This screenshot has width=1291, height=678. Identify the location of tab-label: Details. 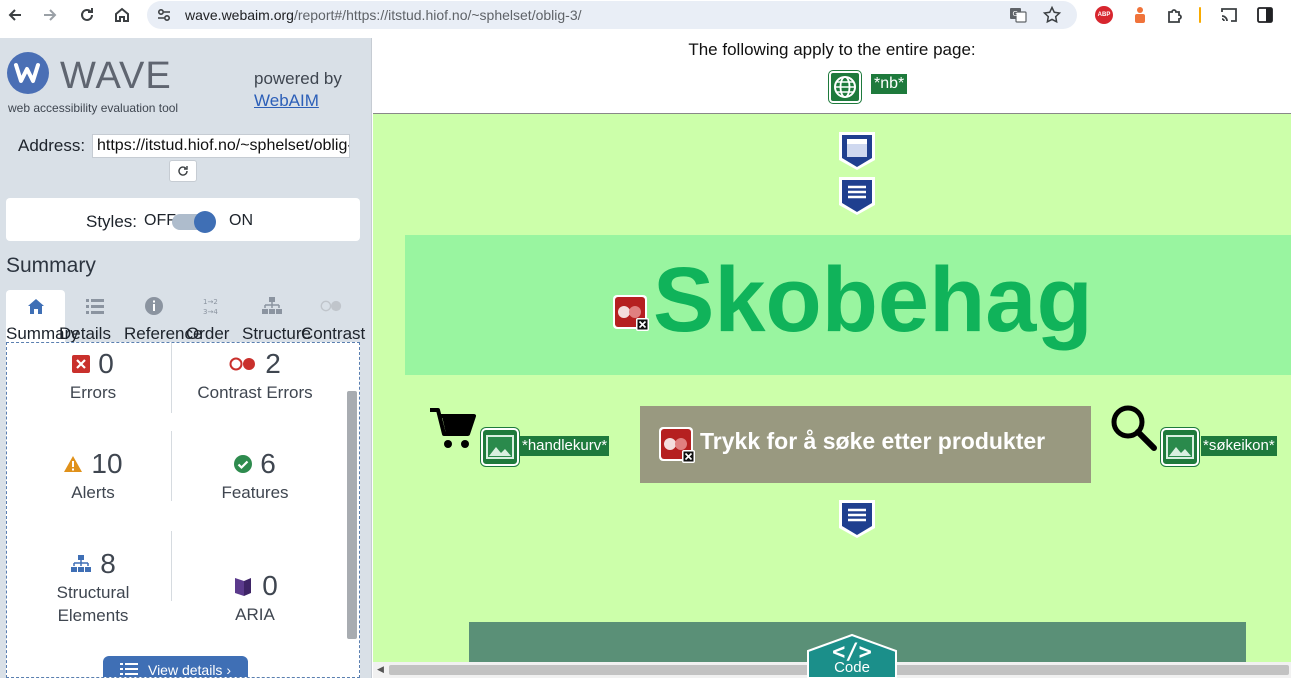
(85, 333).